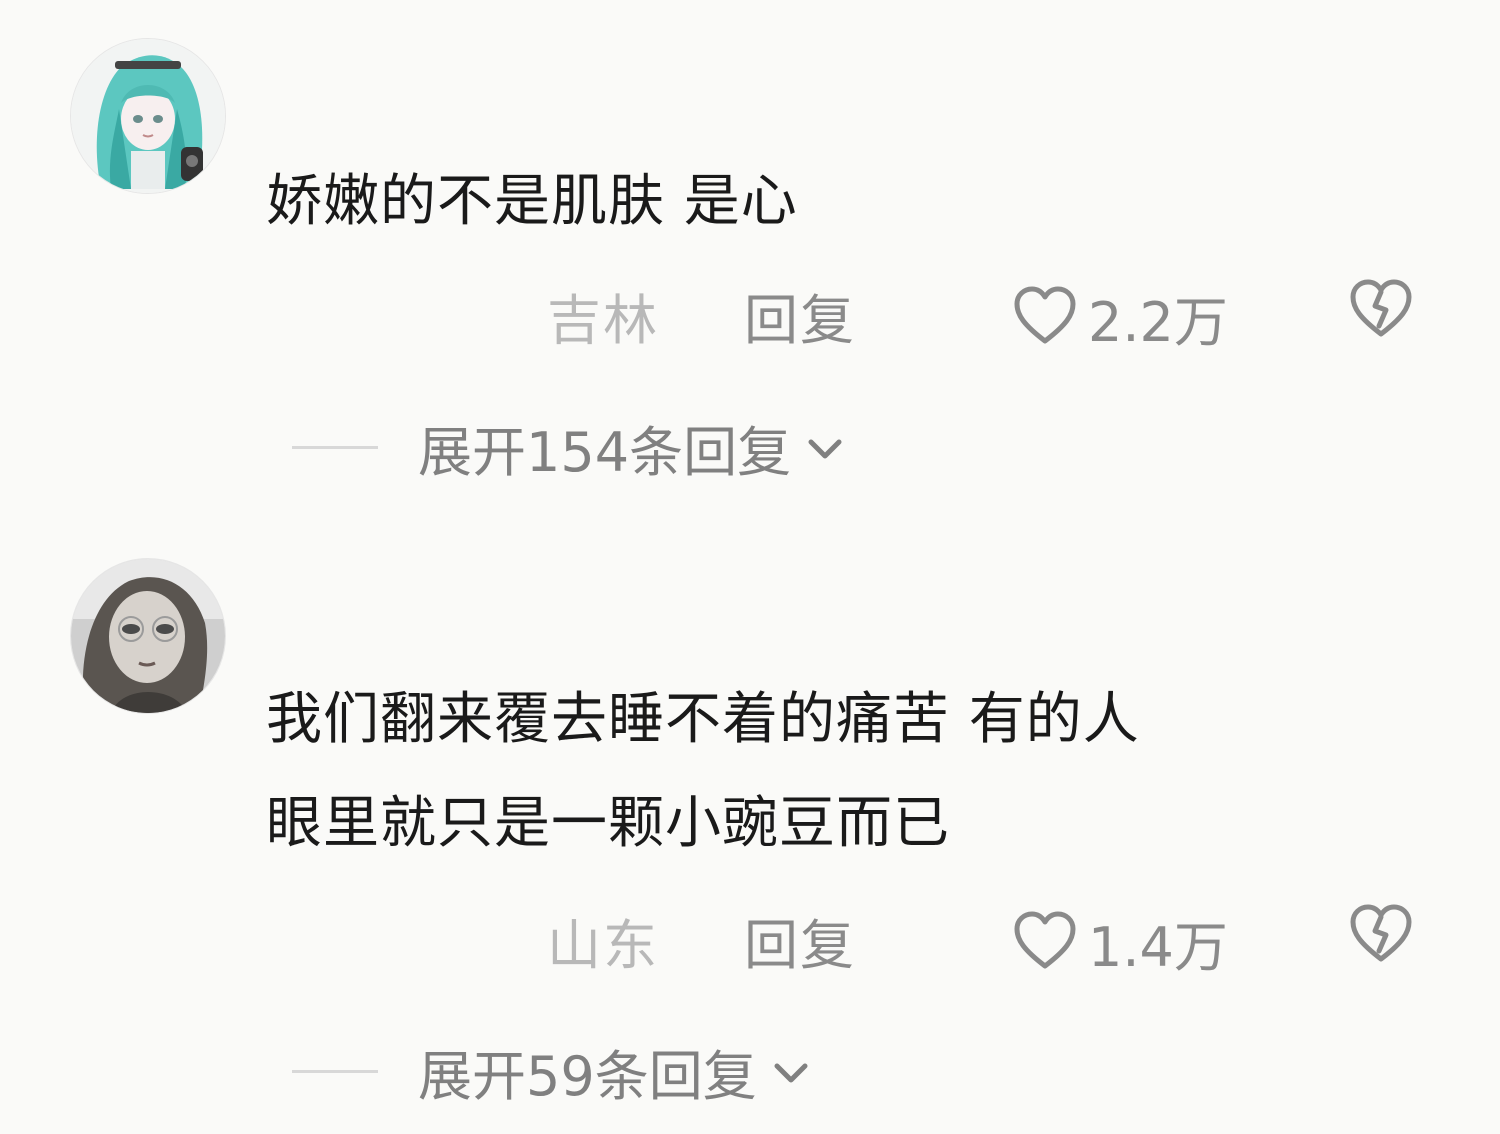 This screenshot has width=1500, height=1134. Describe the element at coordinates (605, 452) in the screenshot. I see `expand-replies-label: 展开154条回复` at that location.